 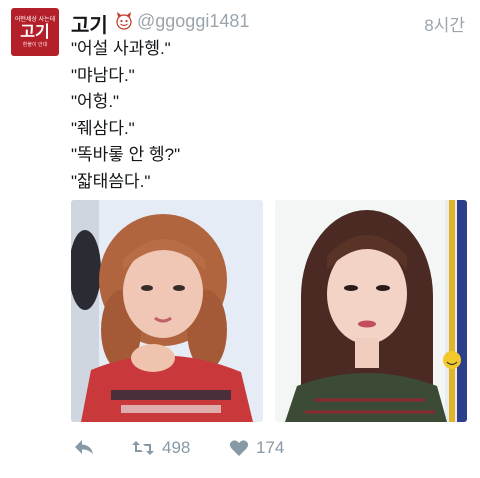 What do you see at coordinates (95, 102) in the screenshot?
I see `tweet-line: "어헝."` at bounding box center [95, 102].